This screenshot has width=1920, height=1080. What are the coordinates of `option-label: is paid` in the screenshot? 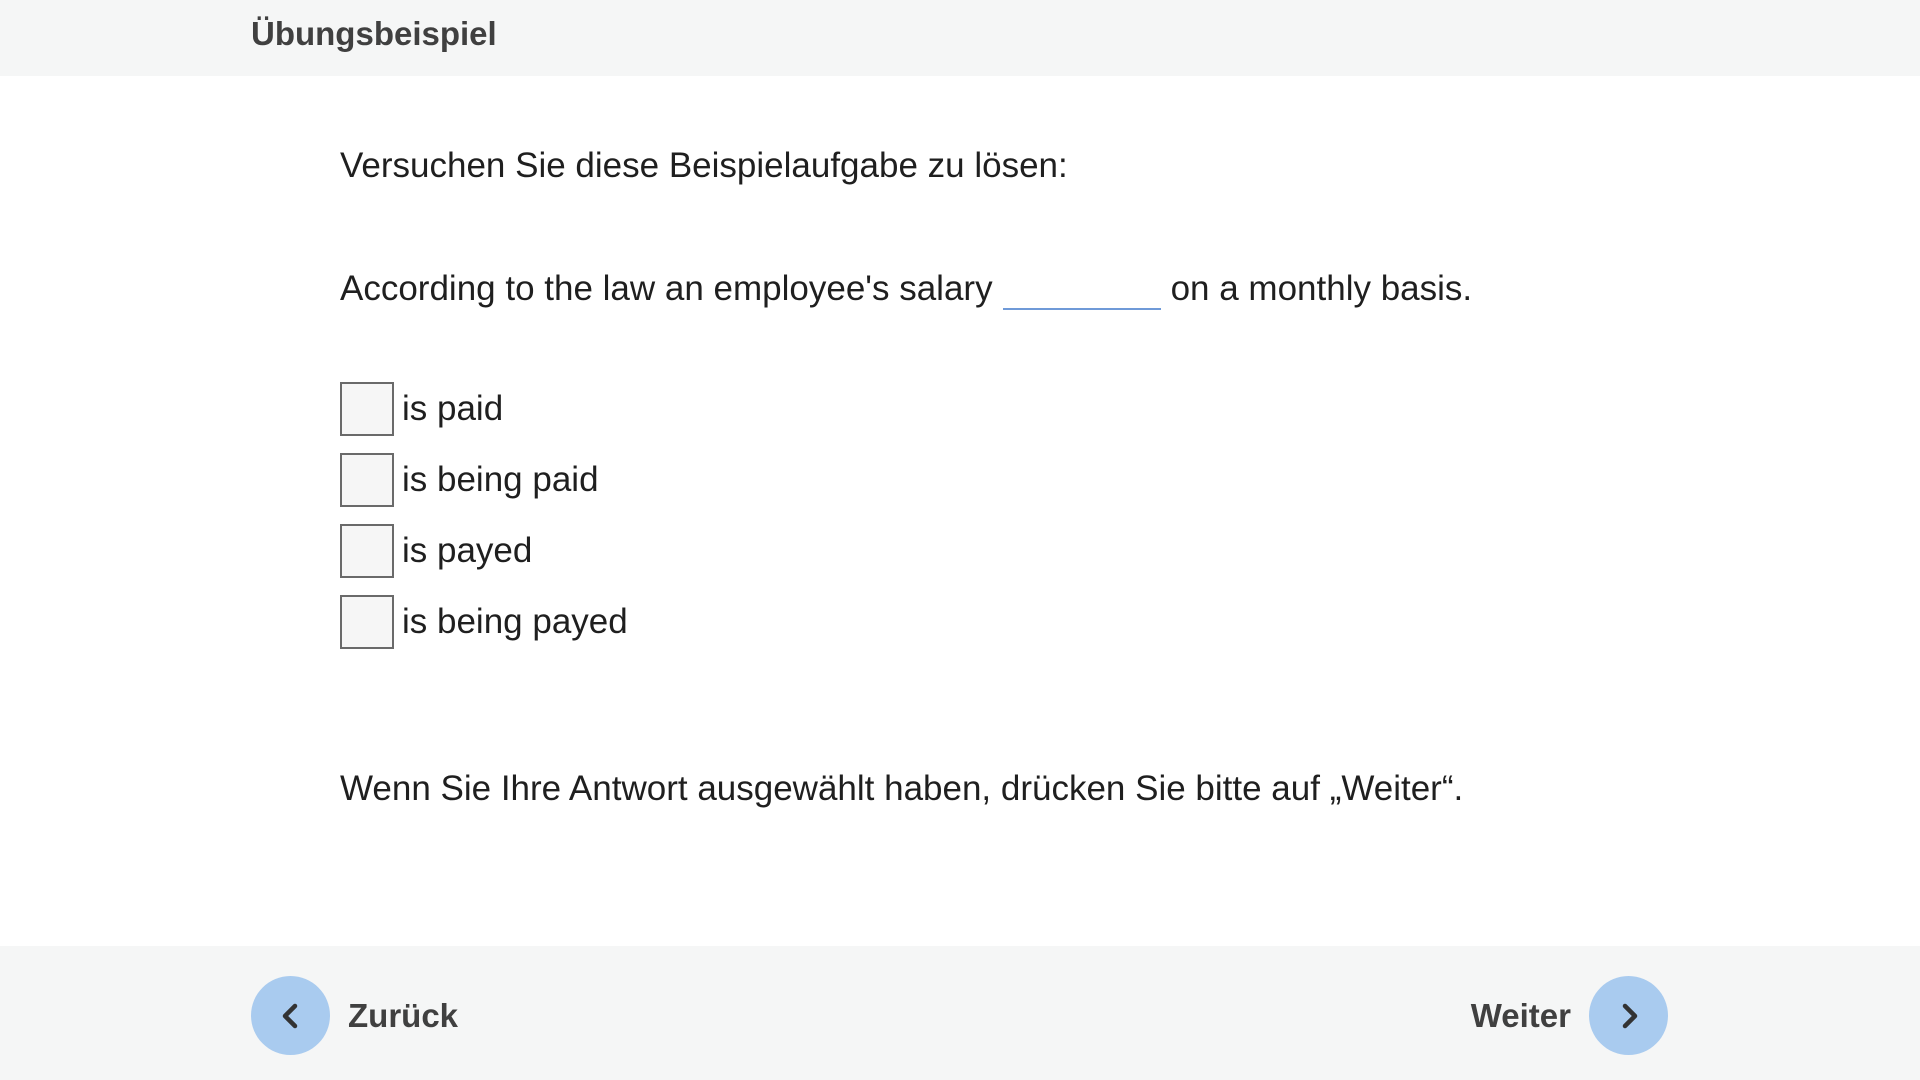 It's located at (452, 409).